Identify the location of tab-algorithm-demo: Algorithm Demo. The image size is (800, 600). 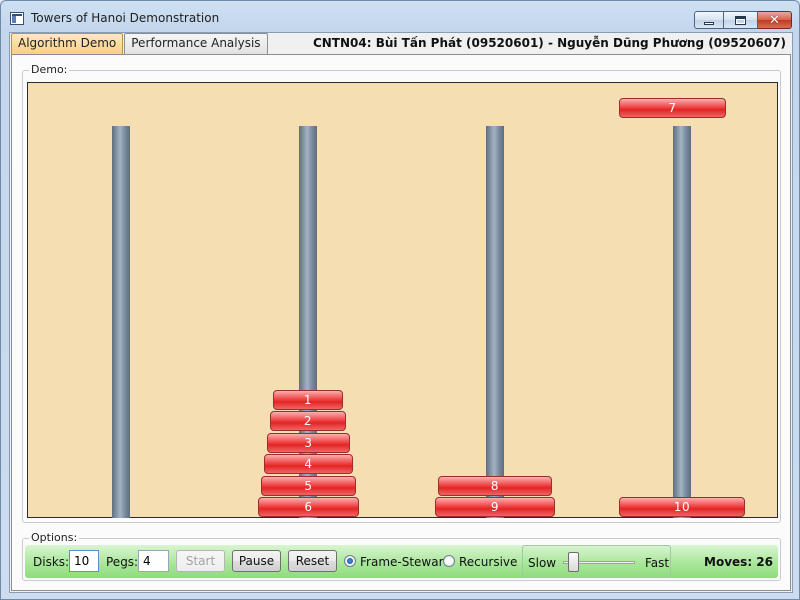
(67, 44).